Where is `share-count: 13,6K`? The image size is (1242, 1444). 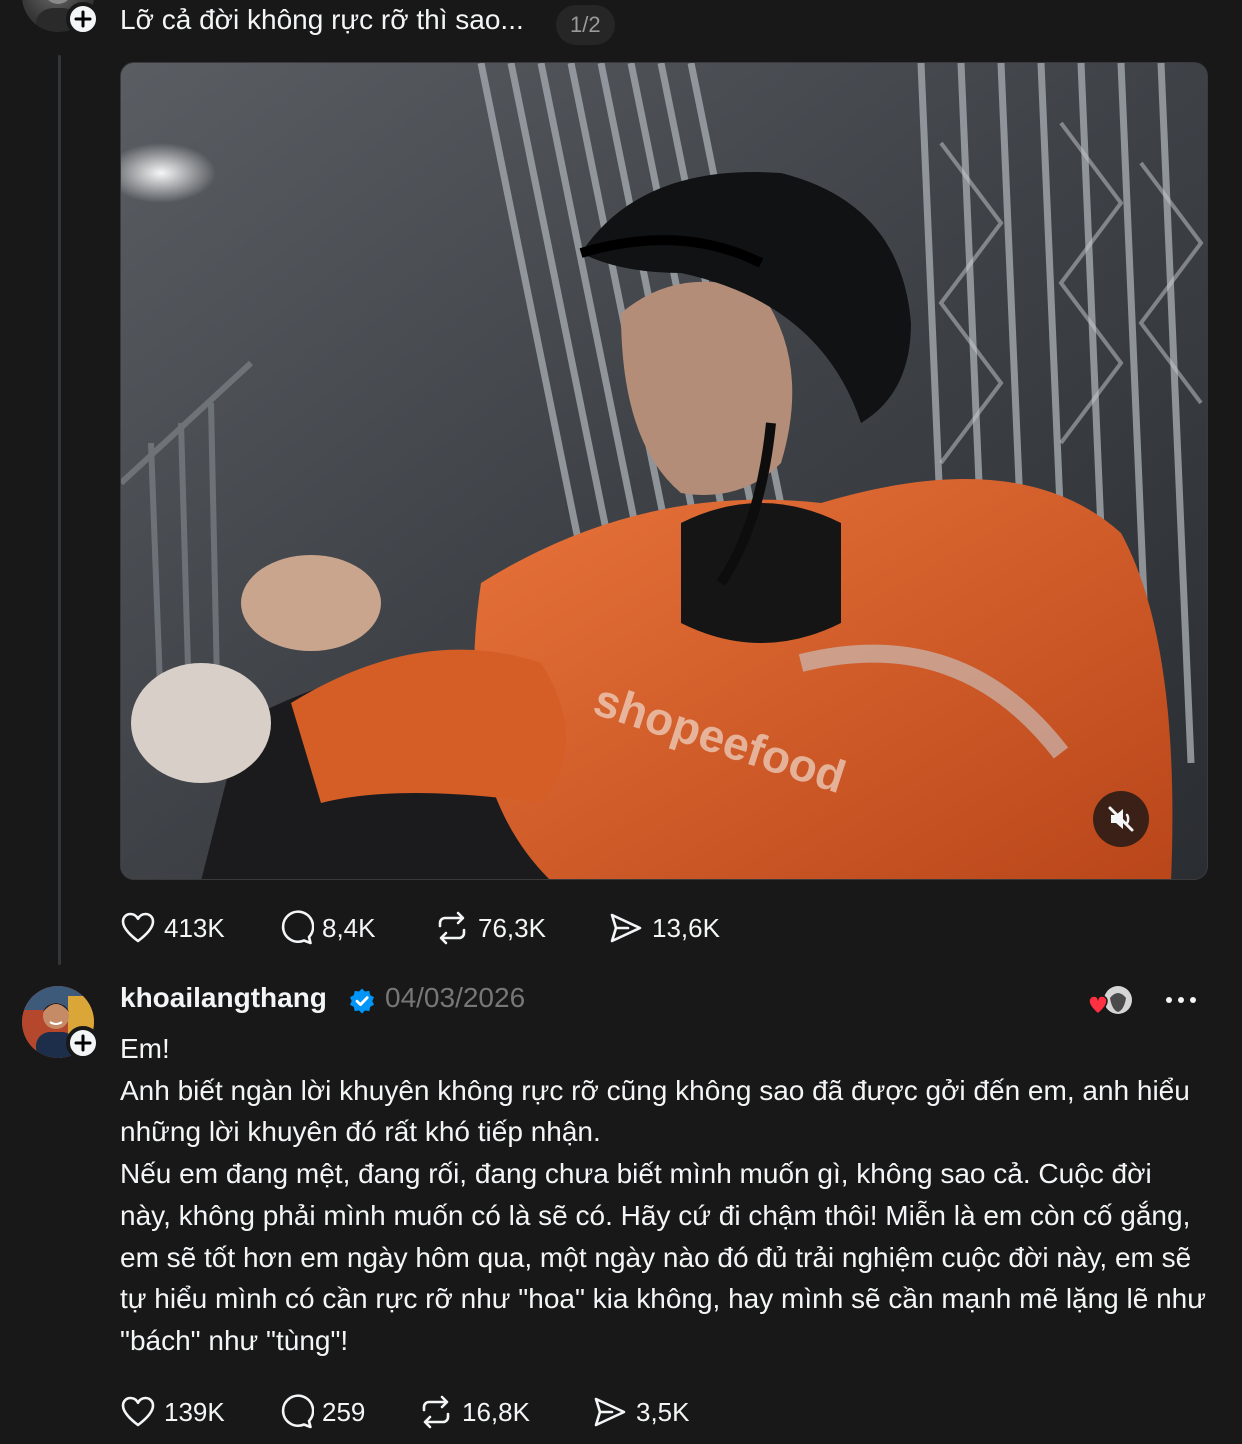 share-count: 13,6K is located at coordinates (686, 927).